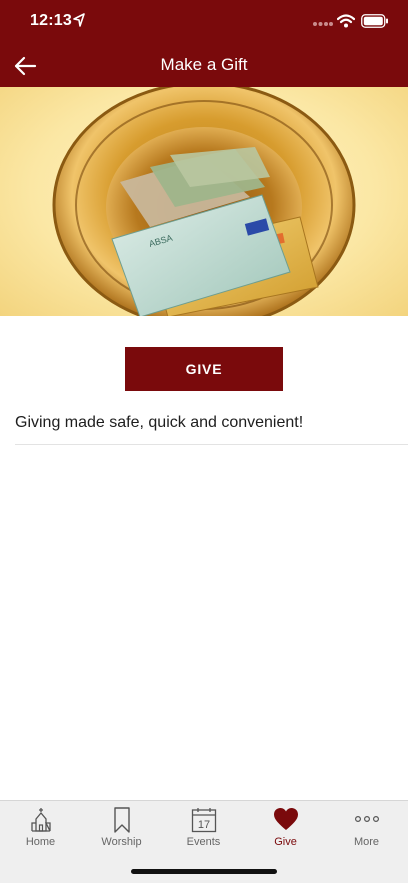 This screenshot has width=408, height=883. I want to click on status-bar: 12:13, so click(204, 22).